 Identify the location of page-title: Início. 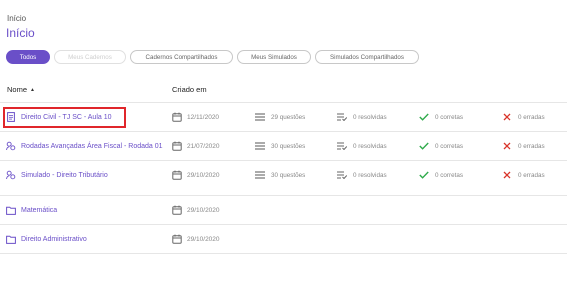
(20, 33).